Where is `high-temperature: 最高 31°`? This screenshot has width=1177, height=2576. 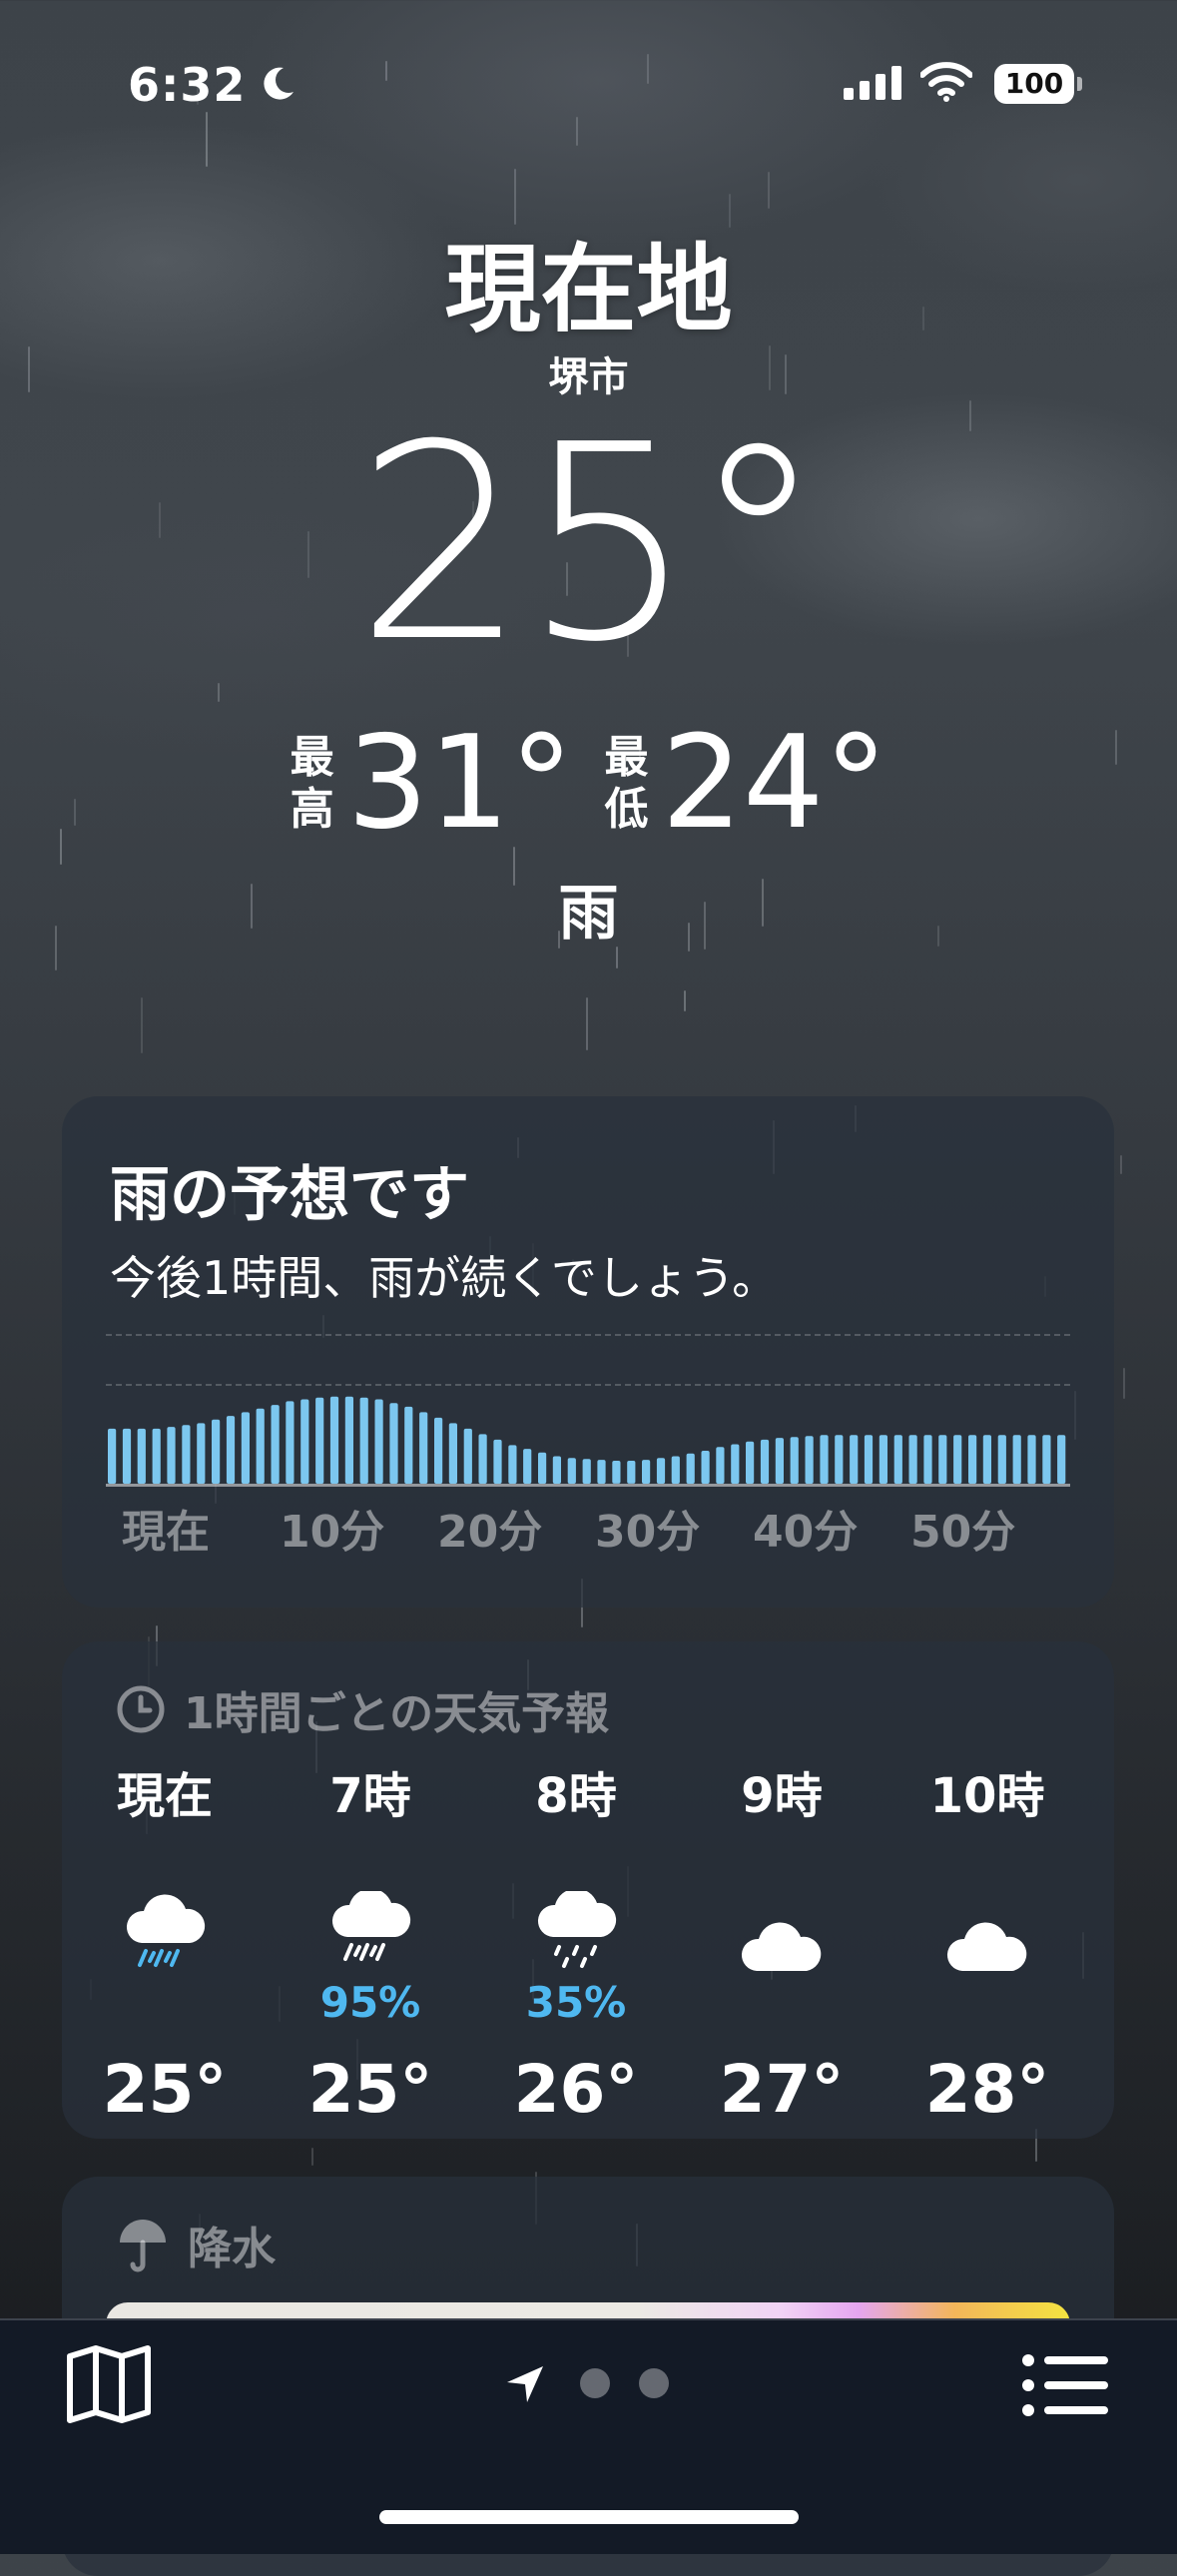 high-temperature: 最高 31° is located at coordinates (432, 784).